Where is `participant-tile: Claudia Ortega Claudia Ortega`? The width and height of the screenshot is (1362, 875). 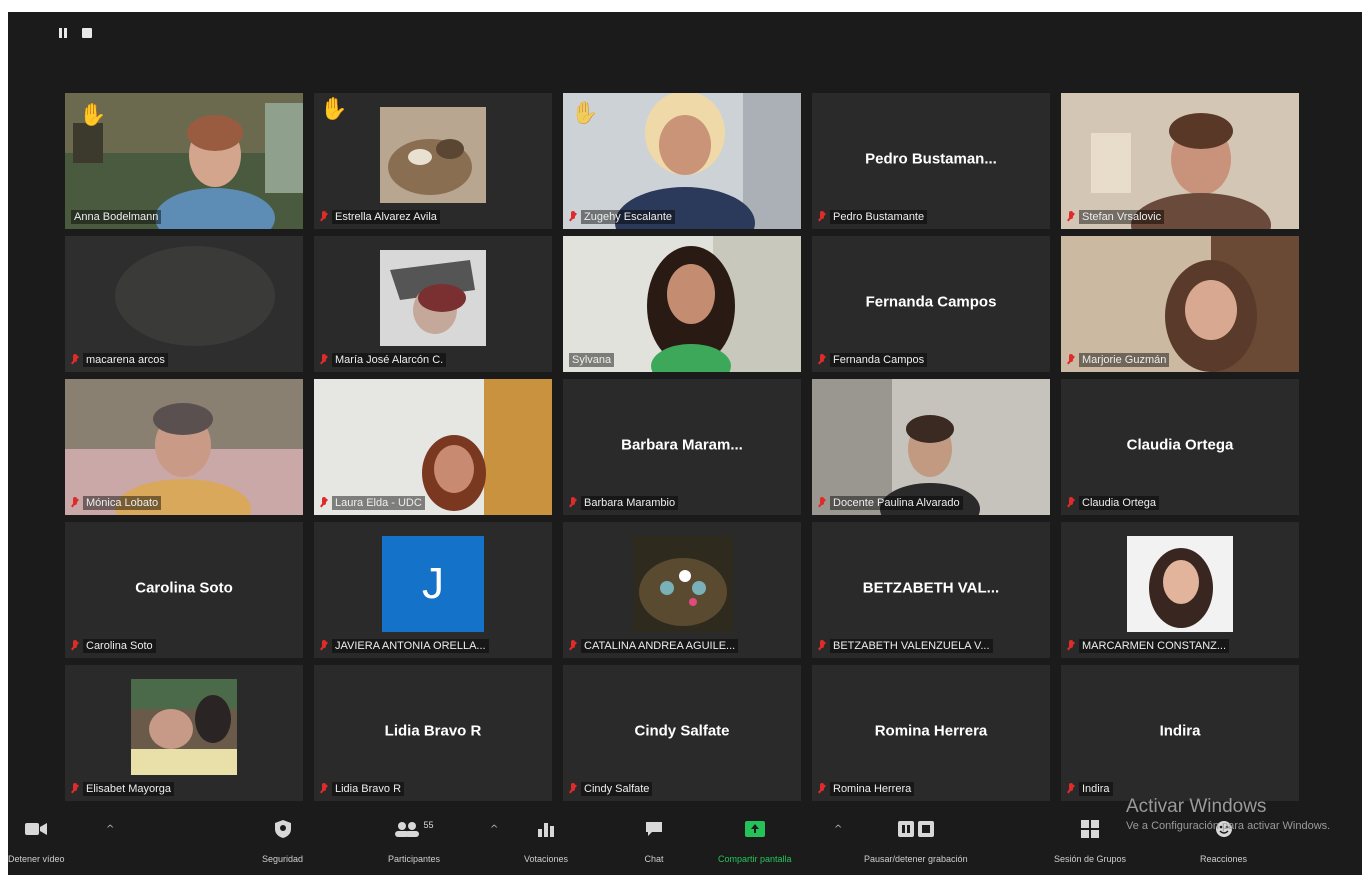
participant-tile: Claudia Ortega Claudia Ortega is located at coordinates (1180, 447).